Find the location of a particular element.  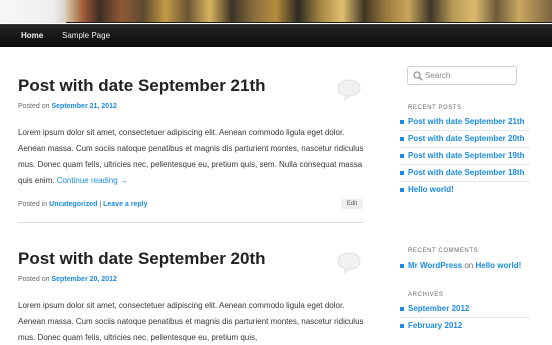

recent-post-item: Post with date September 20th is located at coordinates (465, 140).